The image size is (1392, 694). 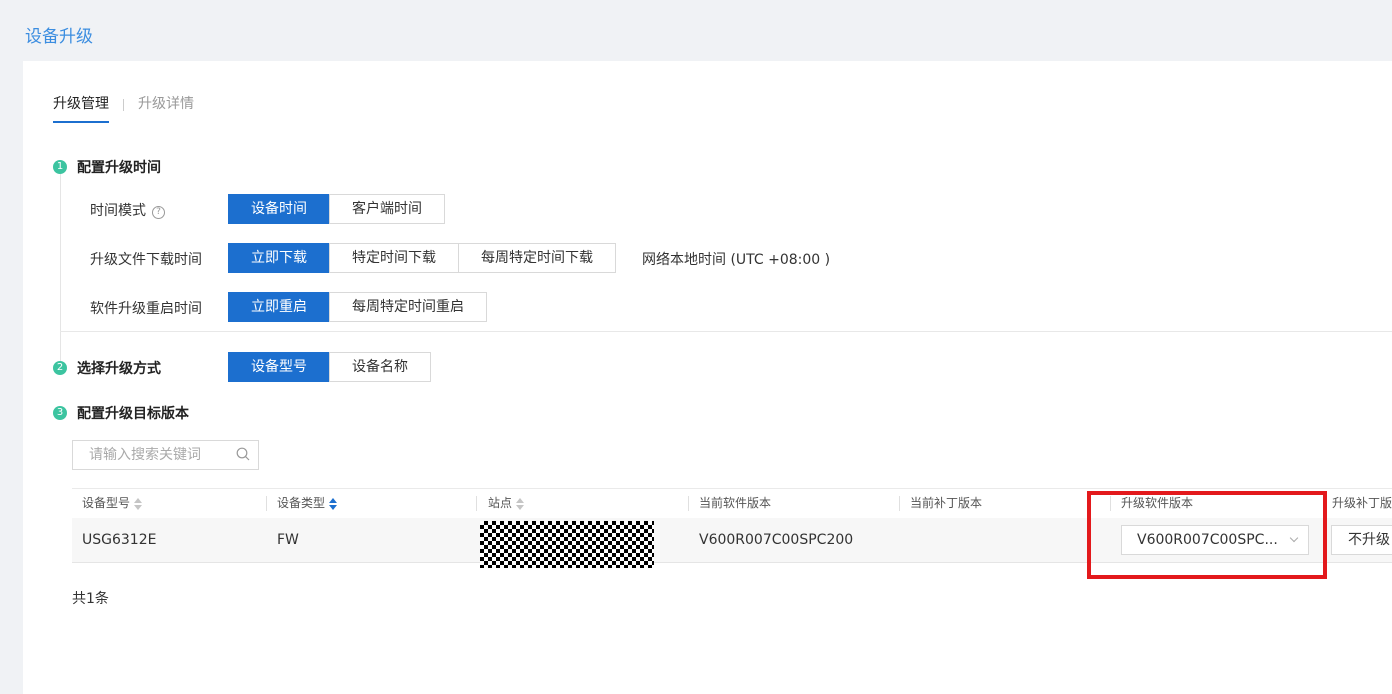 I want to click on col-upgrade-patch: 升级补丁版, so click(x=1362, y=503).